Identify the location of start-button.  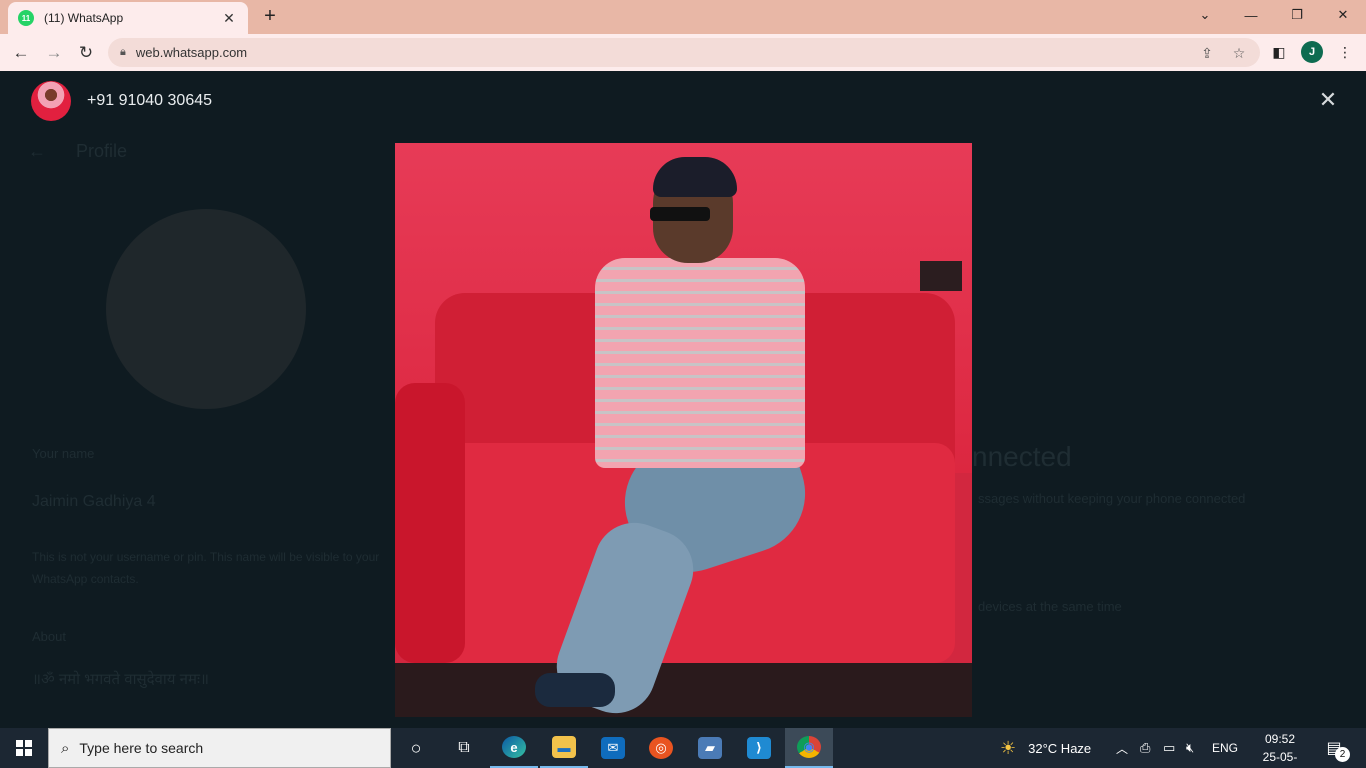
(24, 748).